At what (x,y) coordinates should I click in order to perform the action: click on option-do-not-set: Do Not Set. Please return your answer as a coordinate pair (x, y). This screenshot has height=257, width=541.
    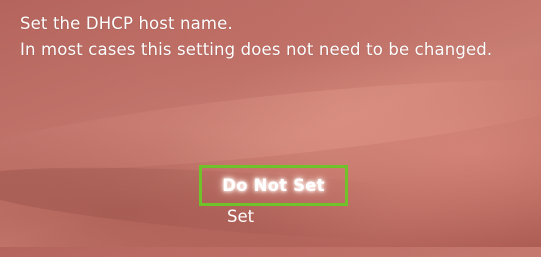
    Looking at the image, I should click on (273, 185).